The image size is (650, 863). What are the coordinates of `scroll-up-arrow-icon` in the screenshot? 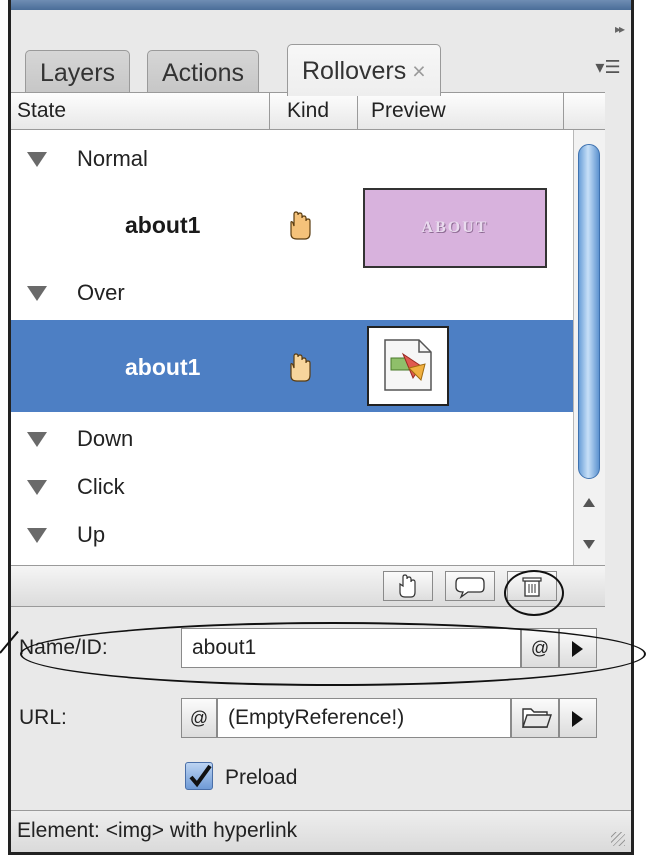 It's located at (589, 502).